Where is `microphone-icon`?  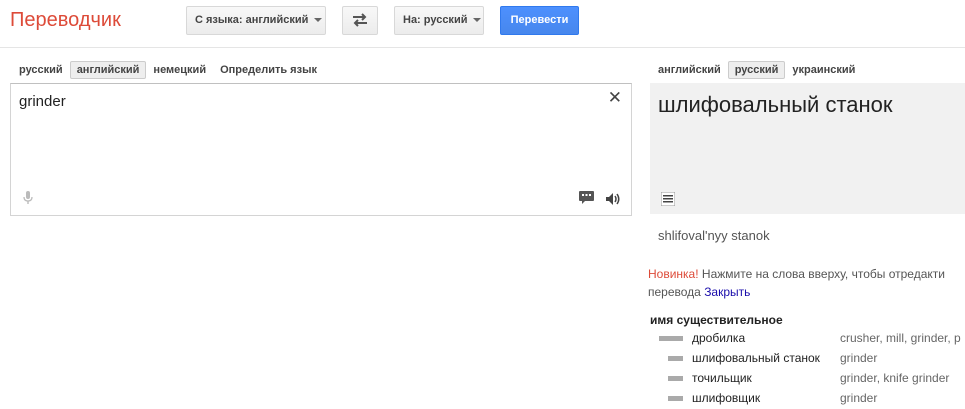
microphone-icon is located at coordinates (28, 198).